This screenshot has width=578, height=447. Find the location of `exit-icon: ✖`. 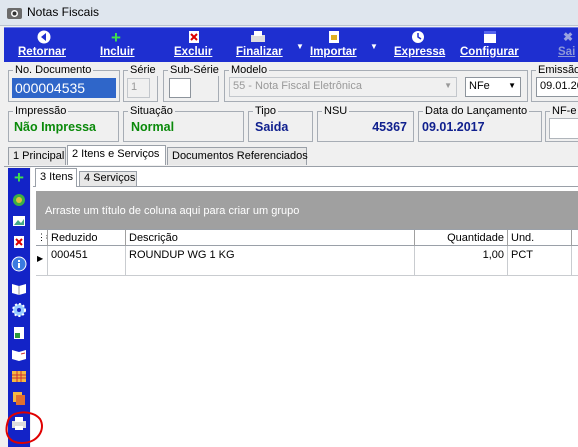

exit-icon: ✖ is located at coordinates (568, 37).